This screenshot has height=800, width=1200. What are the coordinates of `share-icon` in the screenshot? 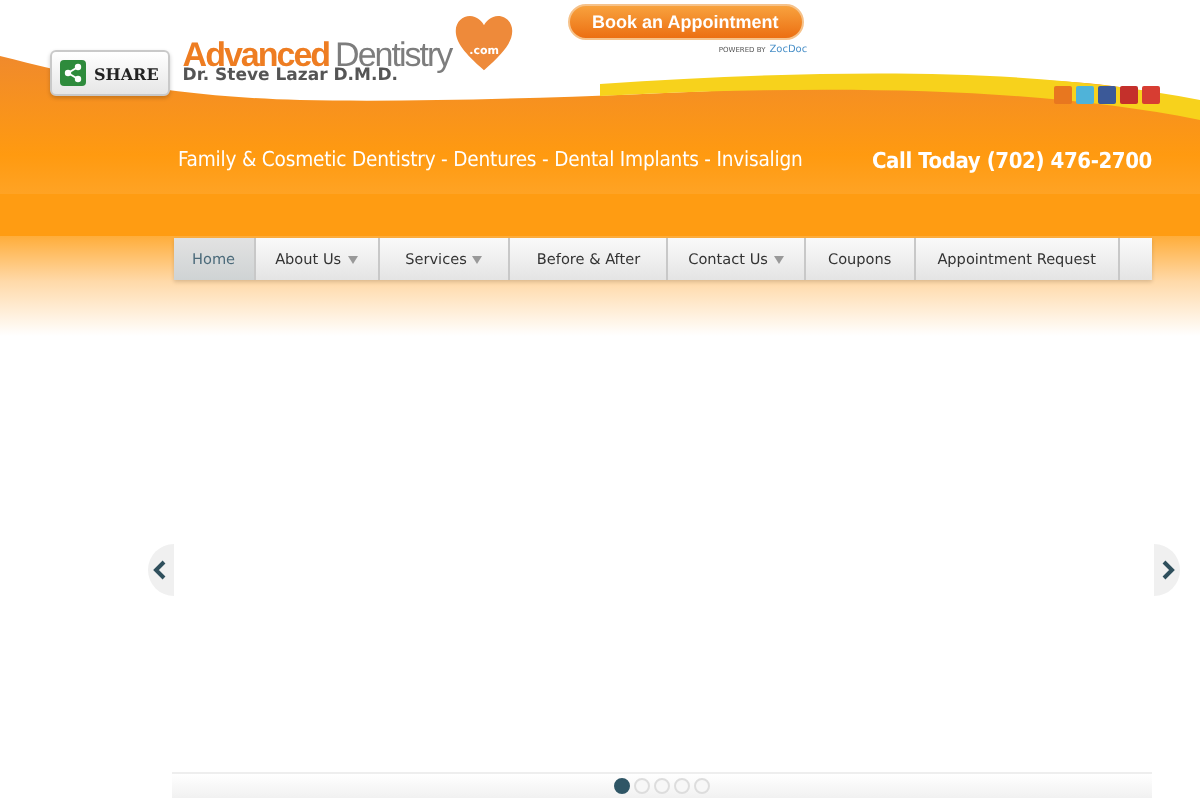 It's located at (73, 73).